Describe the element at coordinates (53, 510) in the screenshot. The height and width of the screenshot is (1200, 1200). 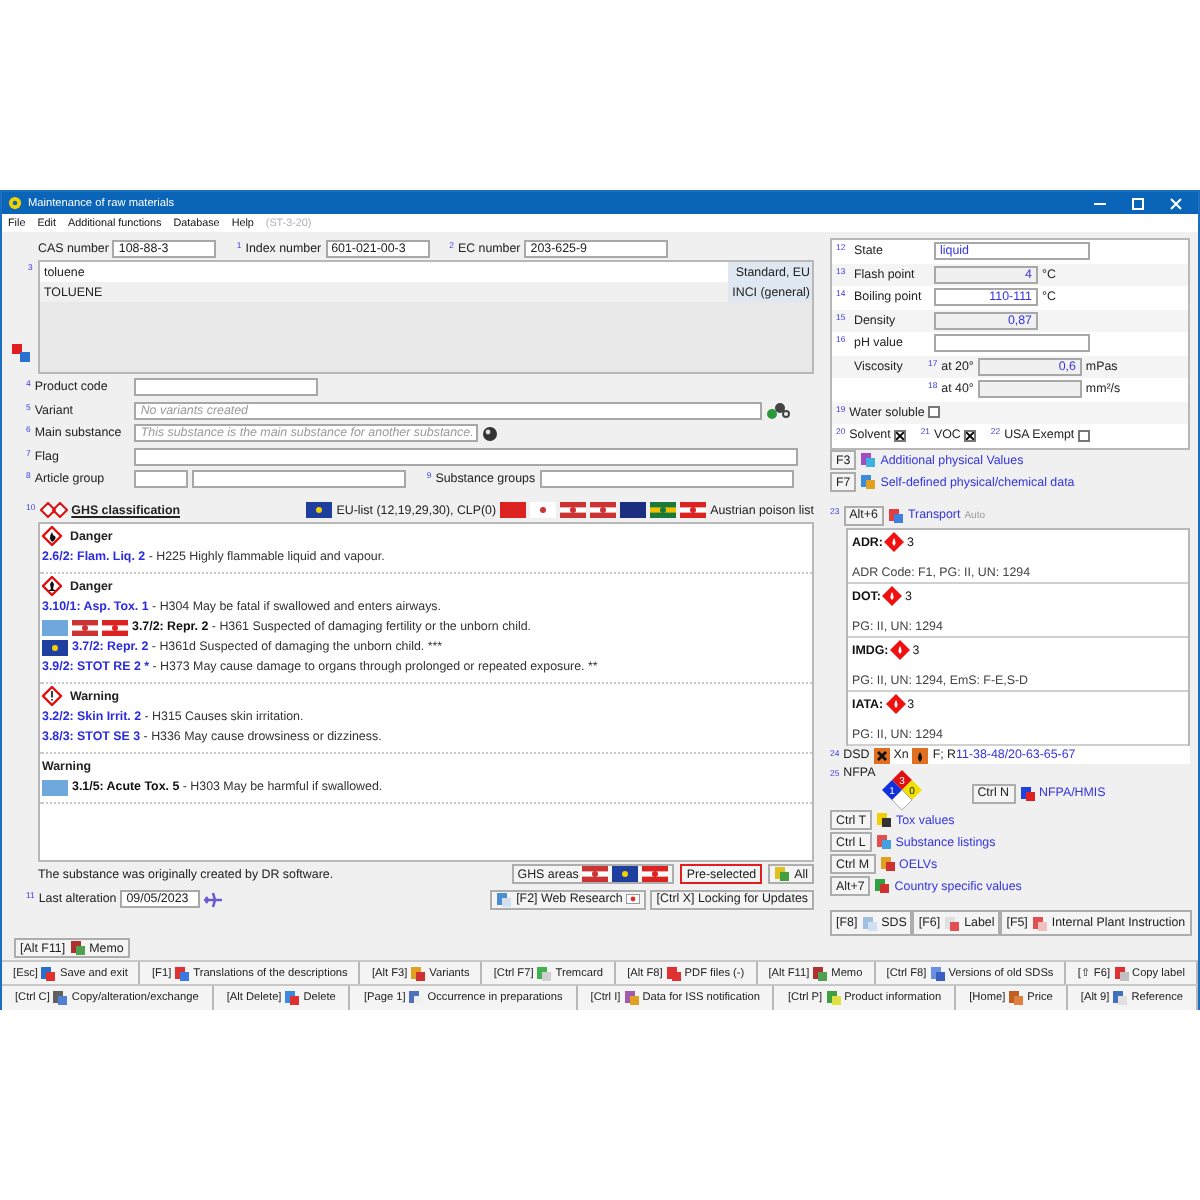
I see `ghs-pictograms-icon` at that location.